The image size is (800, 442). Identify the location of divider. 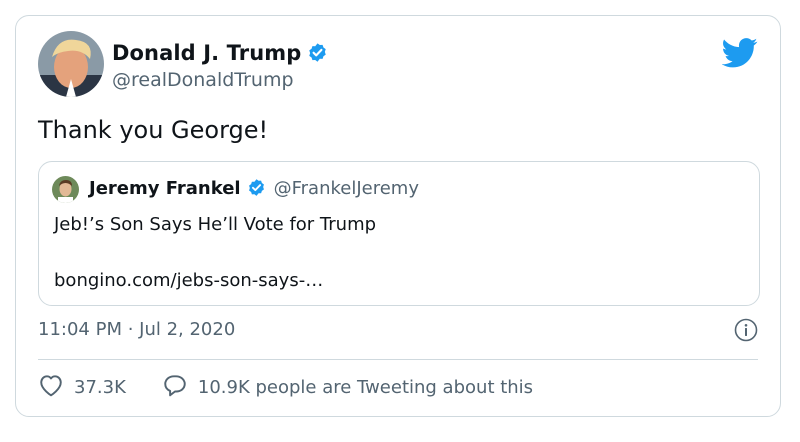
(398, 359).